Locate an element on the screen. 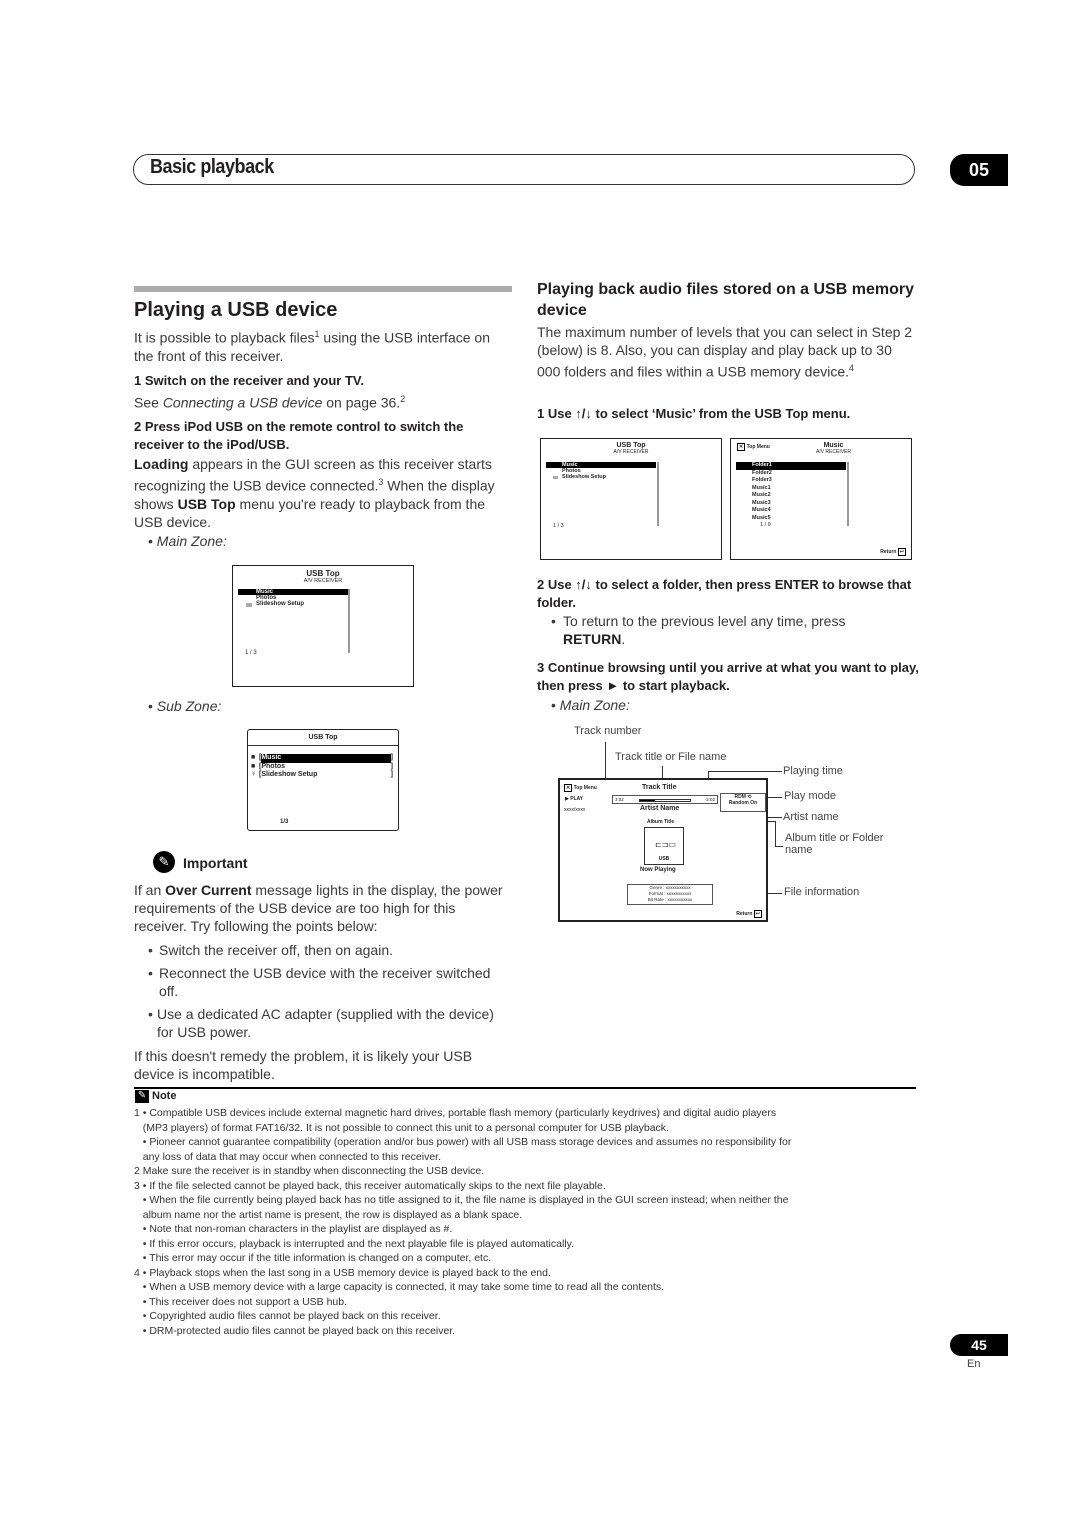  elapsed-time: 3:02 is located at coordinates (619, 799).